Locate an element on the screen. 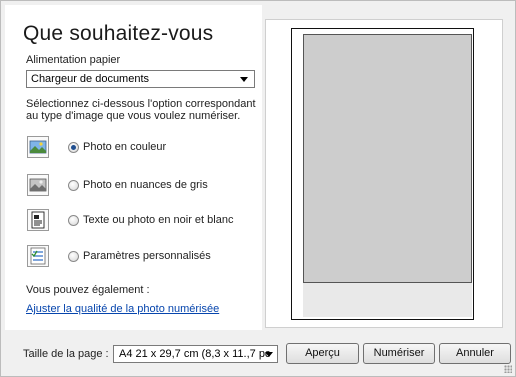 This screenshot has width=516, height=377. page-size-value: A4 21 x 29,7 cm (8,3 x 11.,7 pc is located at coordinates (195, 354).